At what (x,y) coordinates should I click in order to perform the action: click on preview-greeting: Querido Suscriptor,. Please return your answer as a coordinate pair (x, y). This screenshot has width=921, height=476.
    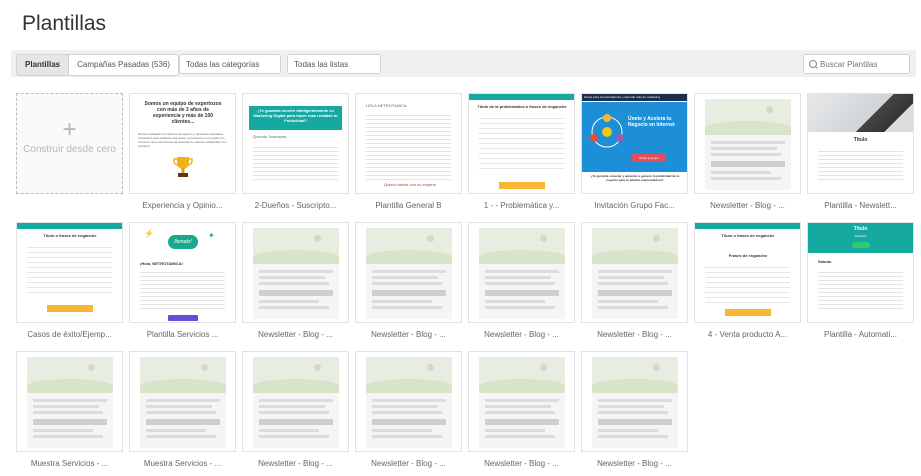
    Looking at the image, I should click on (270, 136).